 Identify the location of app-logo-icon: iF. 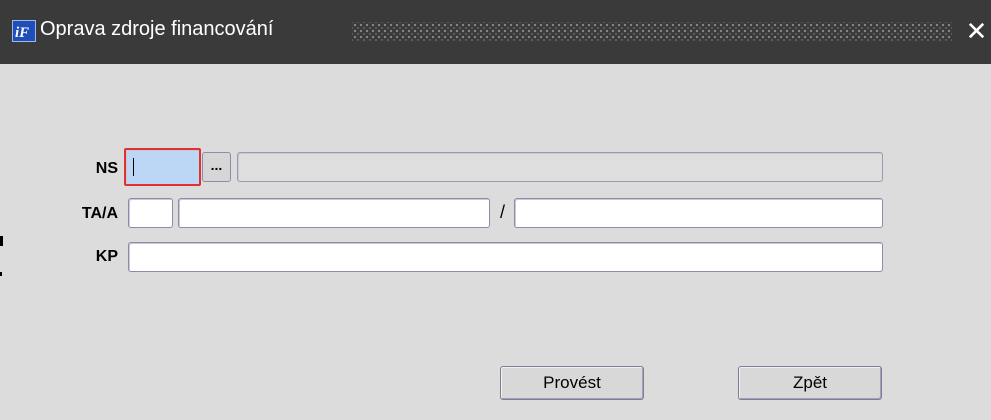
(24, 31).